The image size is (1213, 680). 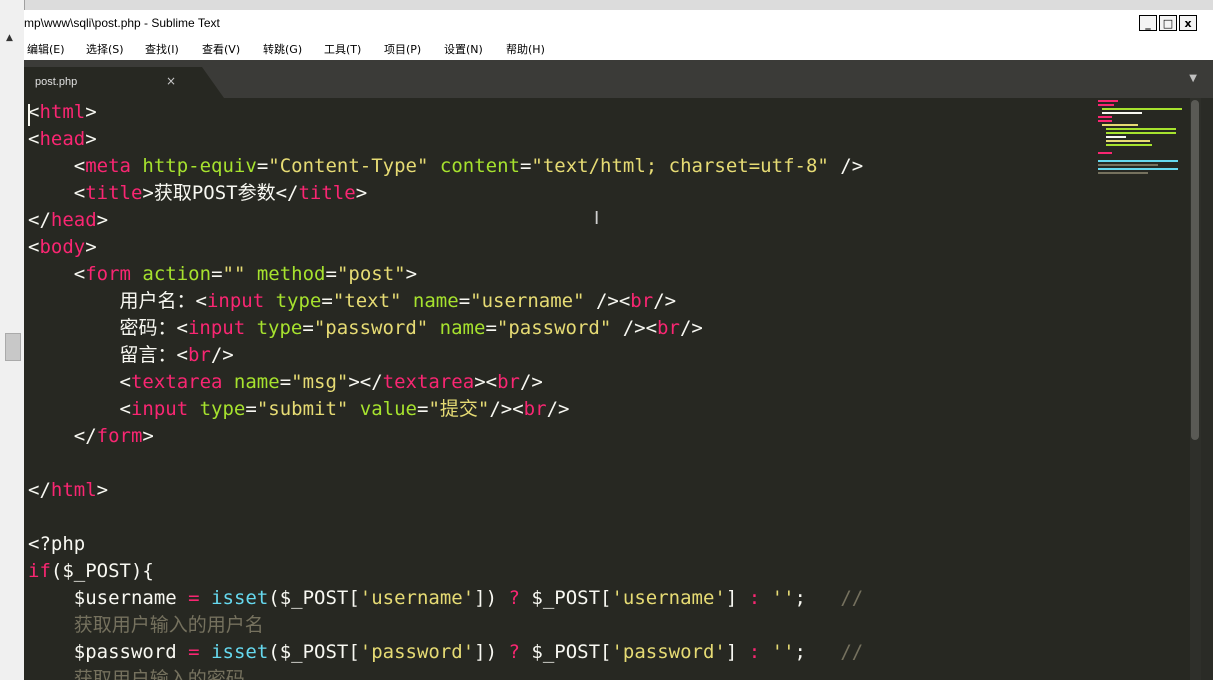 I want to click on code-token: action, so click(x=177, y=274).